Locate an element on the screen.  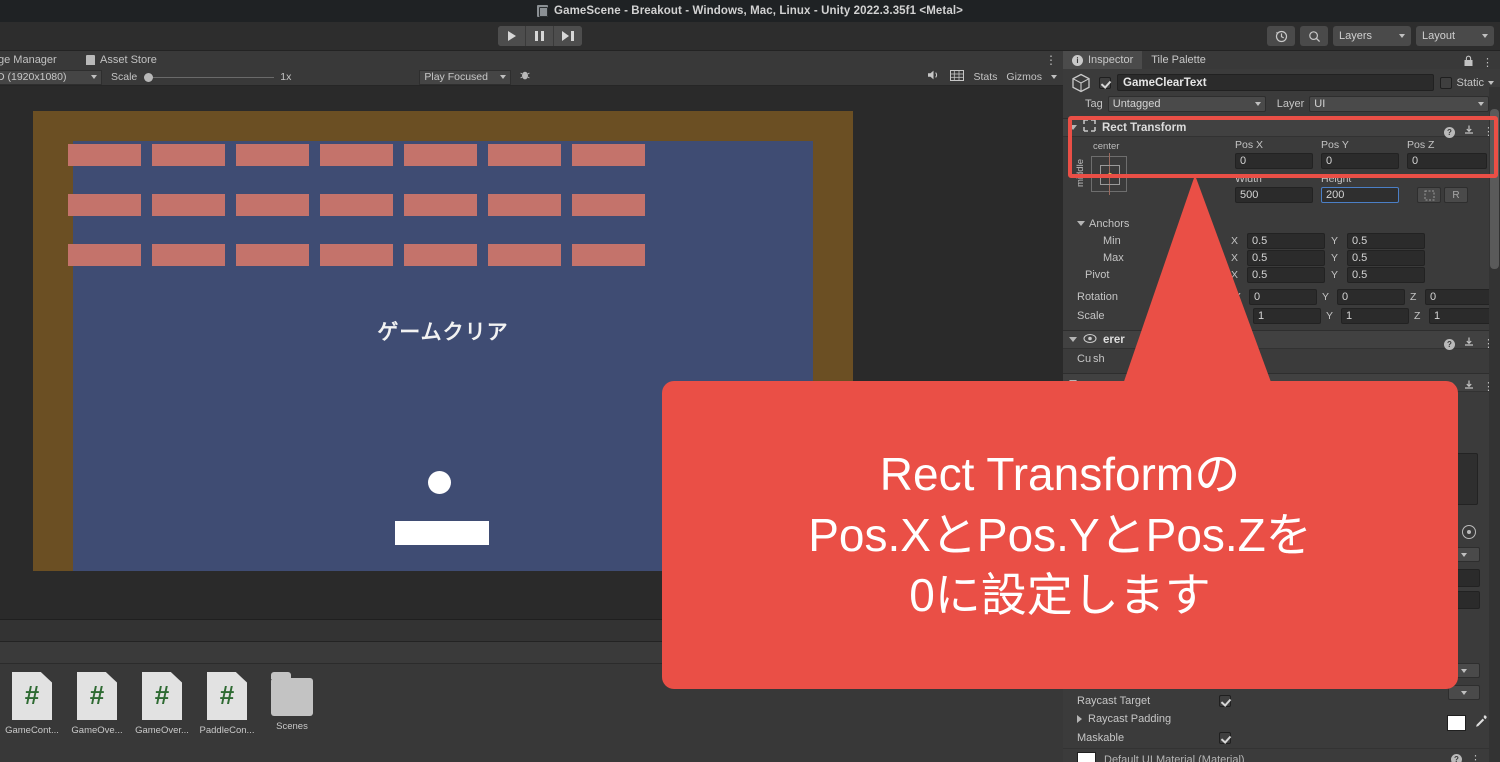
component-kebab-menu-icon: ⋮ is located at coordinates (1475, 758).